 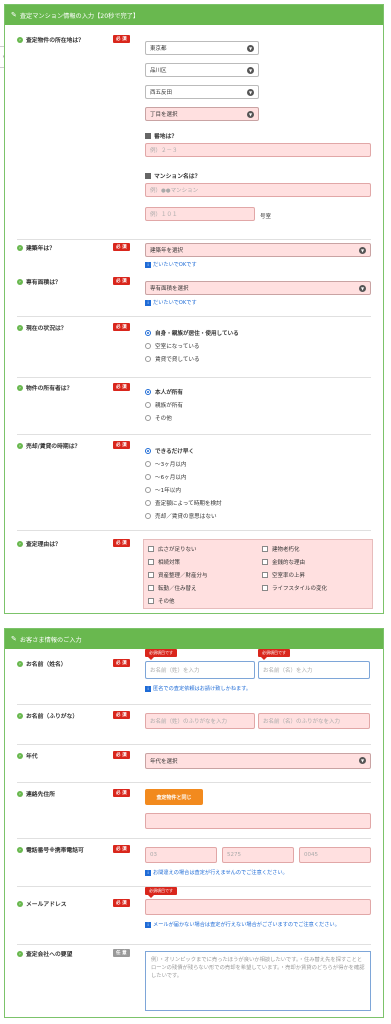 I want to click on phone-input-1: 03, so click(x=181, y=855).